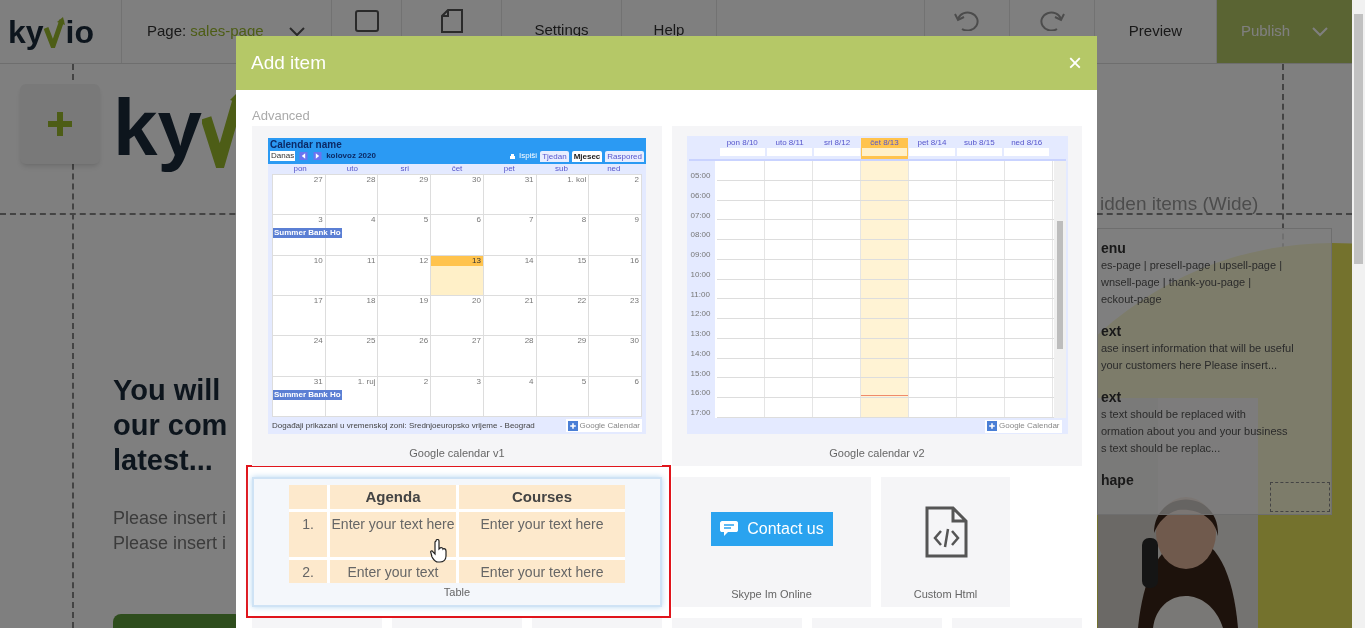 This screenshot has height=628, width=1365. Describe the element at coordinates (318, 341) in the screenshot. I see `day-number: 24` at that location.